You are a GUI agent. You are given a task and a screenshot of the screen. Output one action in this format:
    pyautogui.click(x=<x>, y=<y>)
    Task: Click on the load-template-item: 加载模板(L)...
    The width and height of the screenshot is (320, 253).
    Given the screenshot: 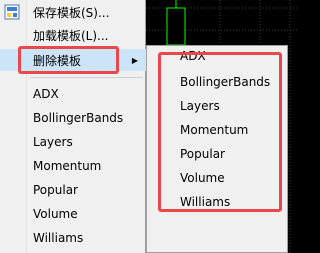 What is the action you would take?
    pyautogui.click(x=73, y=35)
    